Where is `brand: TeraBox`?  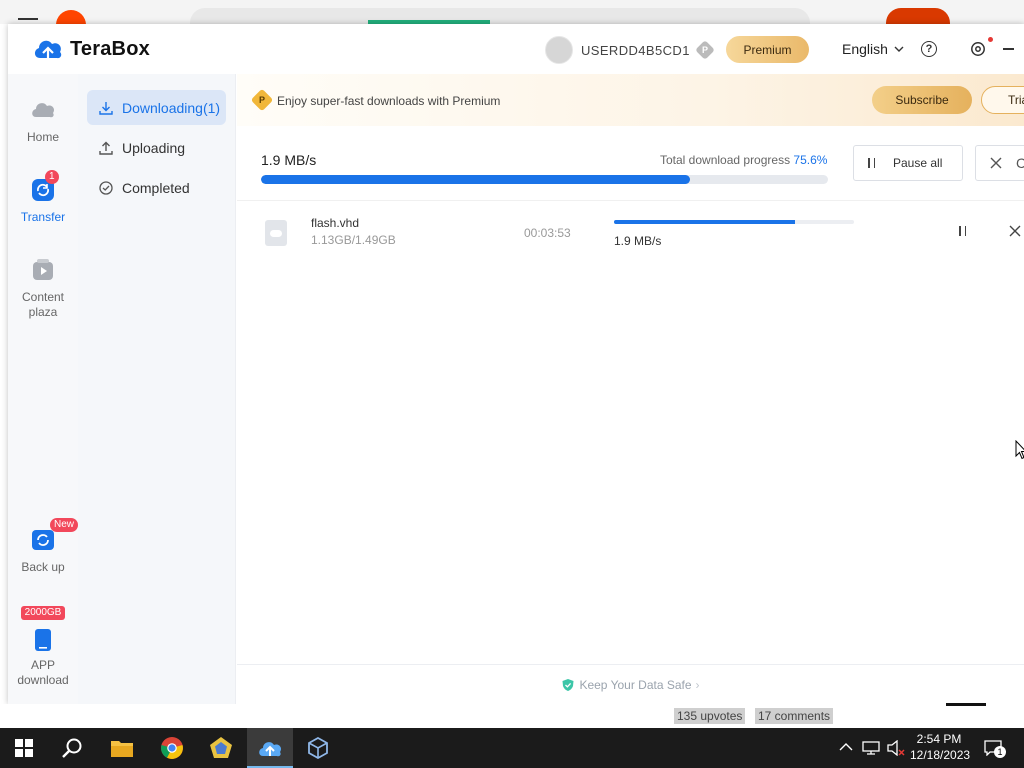
brand: TeraBox is located at coordinates (91, 49).